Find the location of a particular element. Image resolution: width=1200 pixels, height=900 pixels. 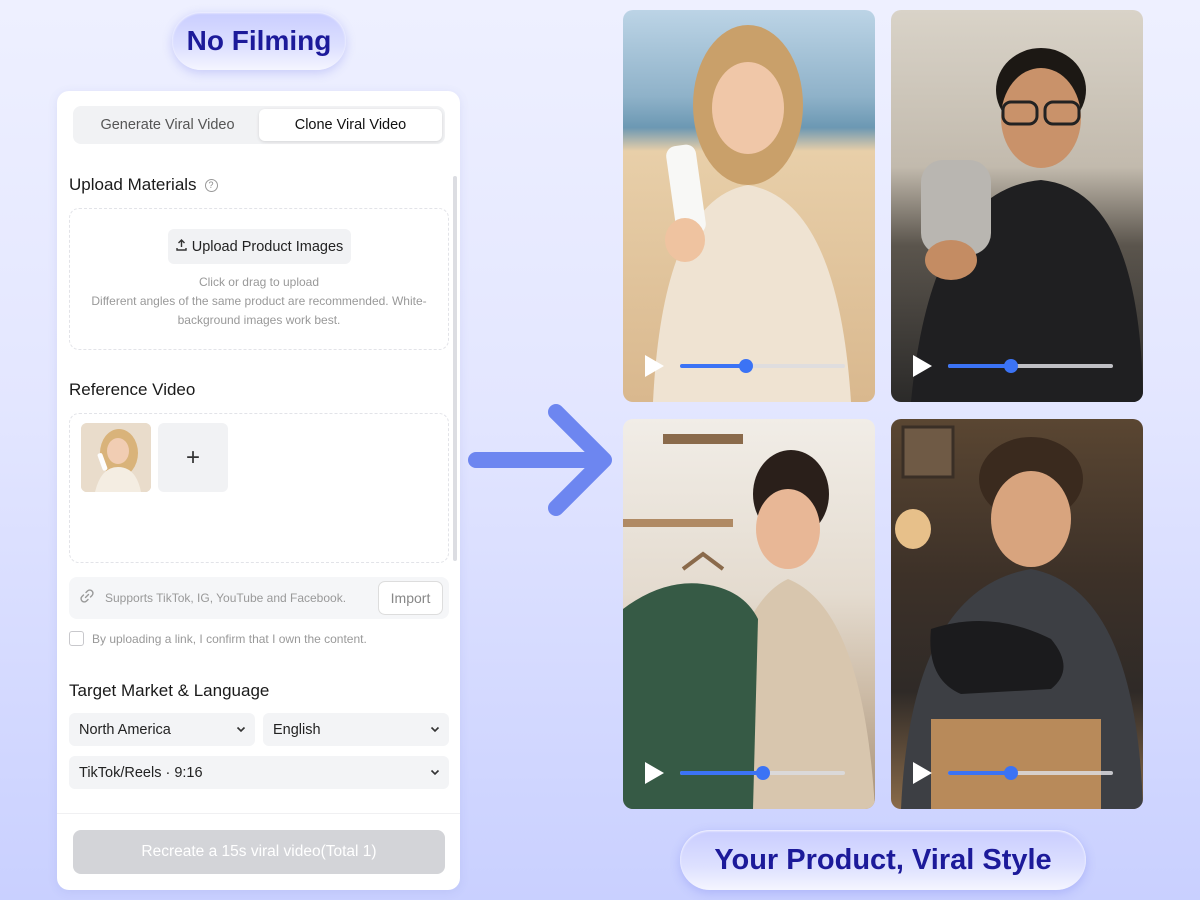

format-select: TikTok/Reels · 9:16 is located at coordinates (259, 772).